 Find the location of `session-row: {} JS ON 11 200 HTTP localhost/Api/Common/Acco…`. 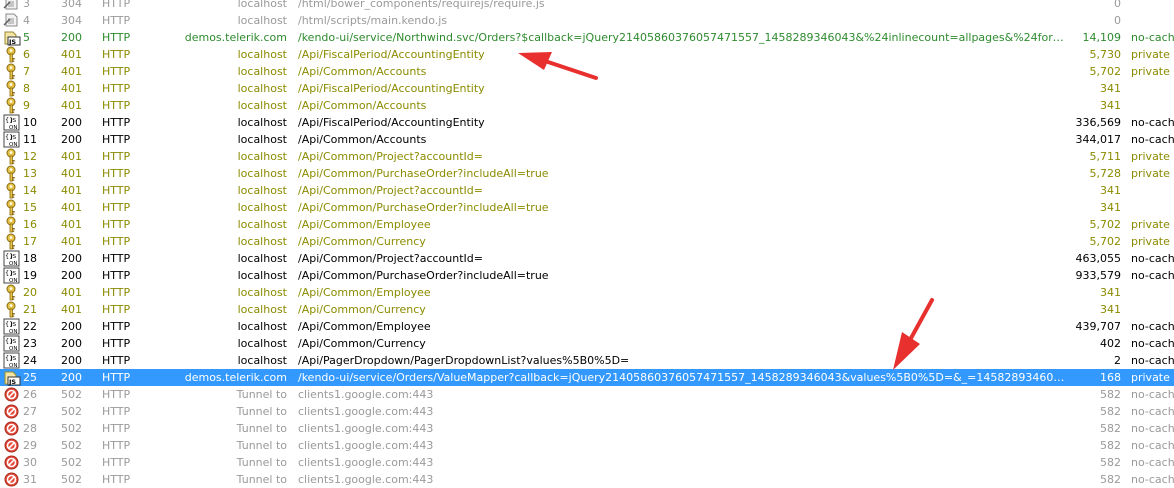

session-row: {} JS ON 11 200 HTTP localhost/Api/Common/Acco… is located at coordinates (587, 139).